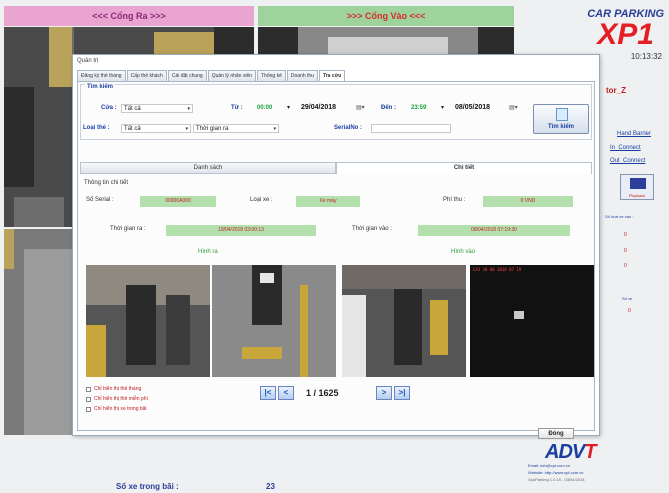 The image size is (669, 493). What do you see at coordinates (629, 311) in the screenshot?
I see `side-stat-value: 0` at bounding box center [629, 311].